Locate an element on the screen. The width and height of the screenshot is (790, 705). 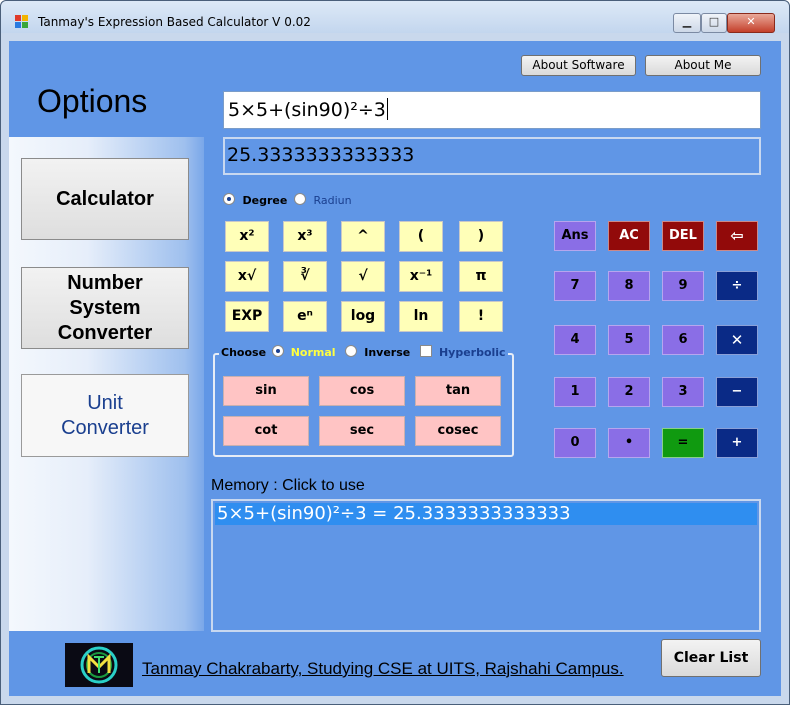
log-button: log is located at coordinates (363, 316).